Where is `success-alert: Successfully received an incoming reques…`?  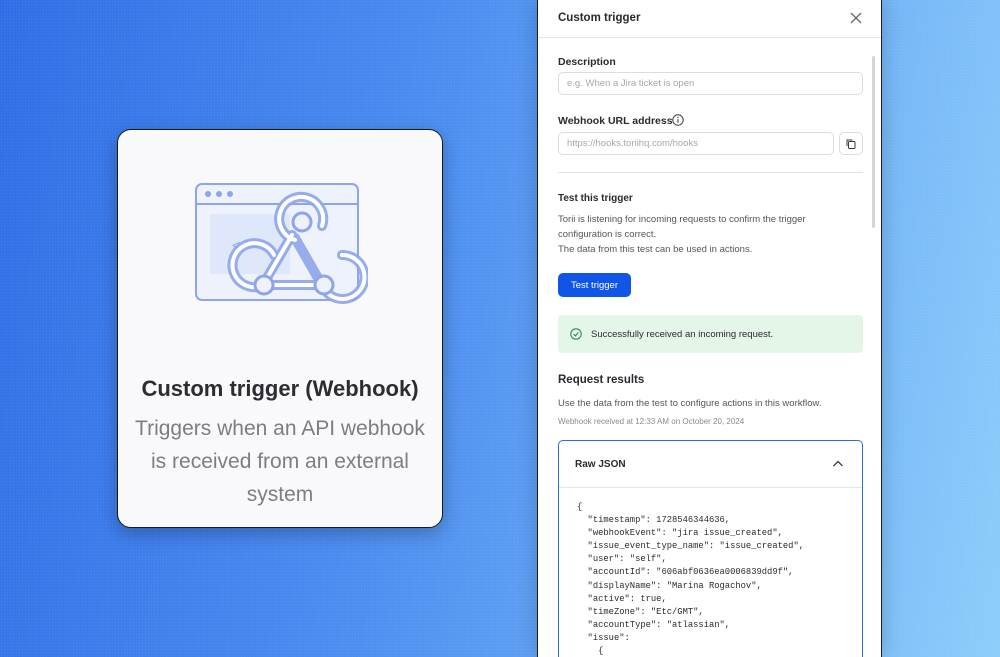 success-alert: Successfully received an incoming reques… is located at coordinates (710, 334).